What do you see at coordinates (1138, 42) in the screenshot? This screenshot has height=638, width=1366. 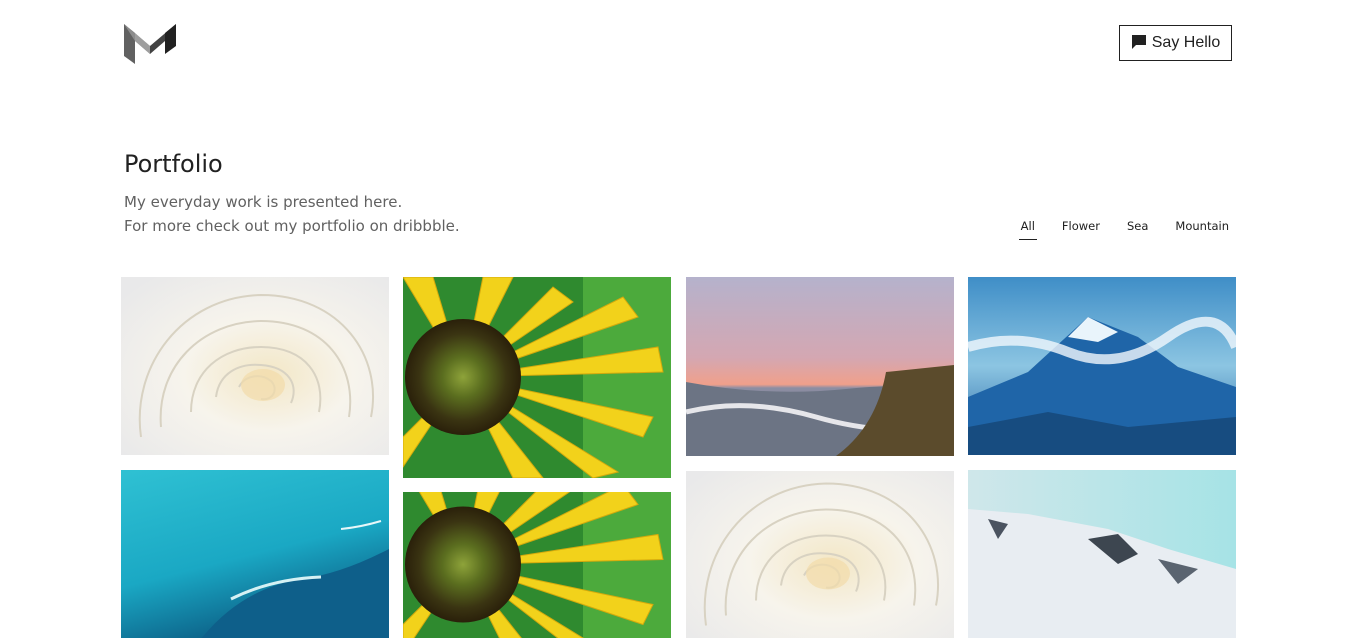 I see `chat-bubble-icon` at bounding box center [1138, 42].